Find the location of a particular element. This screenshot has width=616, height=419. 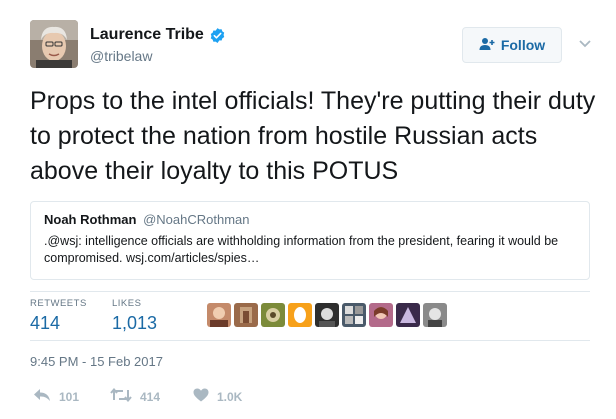

retweets-value: 414 is located at coordinates (45, 323).